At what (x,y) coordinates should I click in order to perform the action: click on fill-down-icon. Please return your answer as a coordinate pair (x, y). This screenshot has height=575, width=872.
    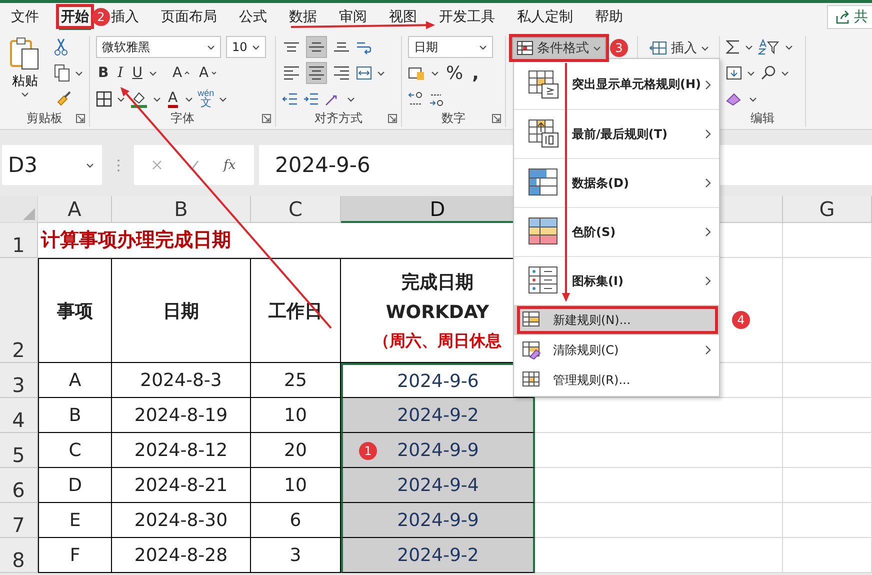
    Looking at the image, I should click on (734, 73).